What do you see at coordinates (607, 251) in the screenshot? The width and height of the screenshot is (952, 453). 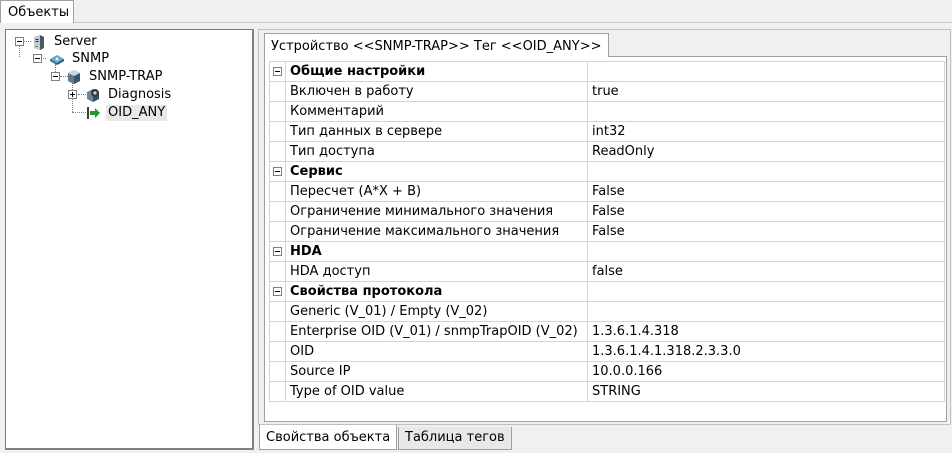 I see `category-row-hda: HDA` at bounding box center [607, 251].